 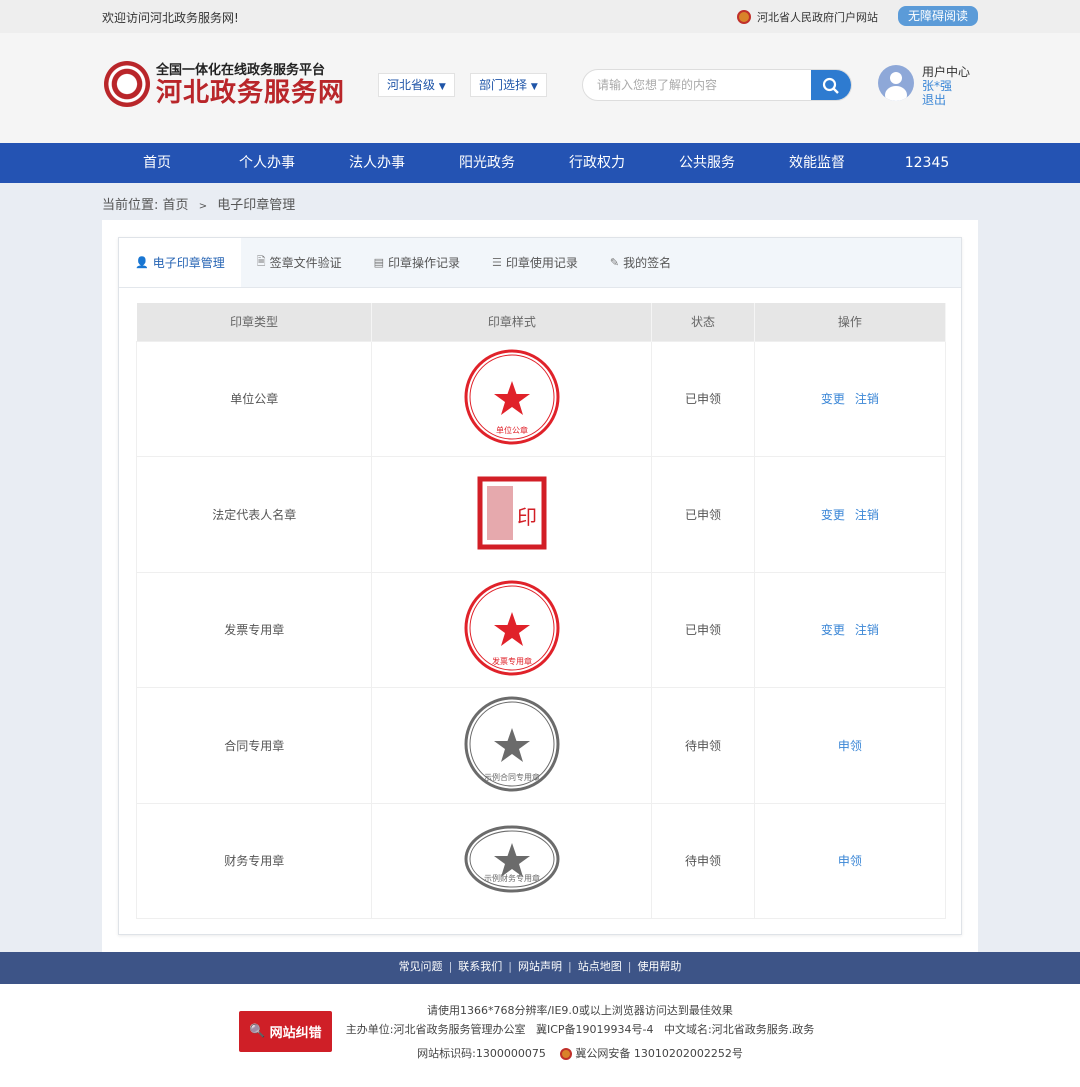 What do you see at coordinates (850, 322) in the screenshot?
I see `column-header: 操作` at bounding box center [850, 322].